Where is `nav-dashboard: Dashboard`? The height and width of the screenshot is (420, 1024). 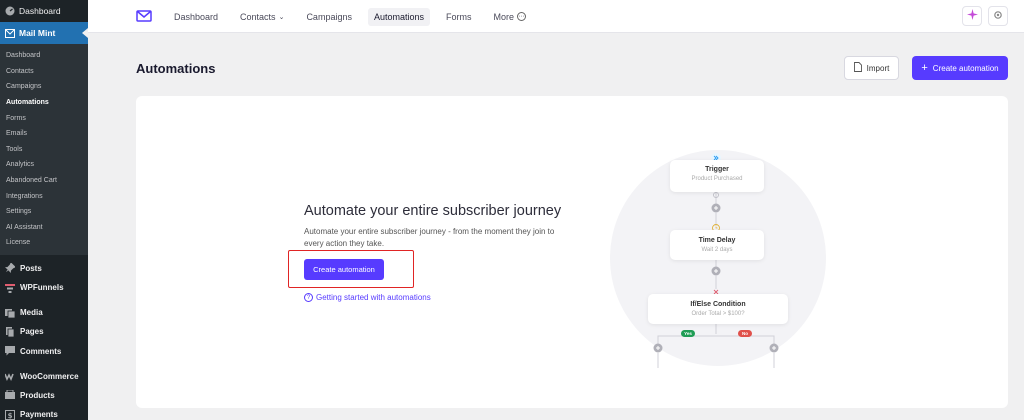 nav-dashboard: Dashboard is located at coordinates (196, 17).